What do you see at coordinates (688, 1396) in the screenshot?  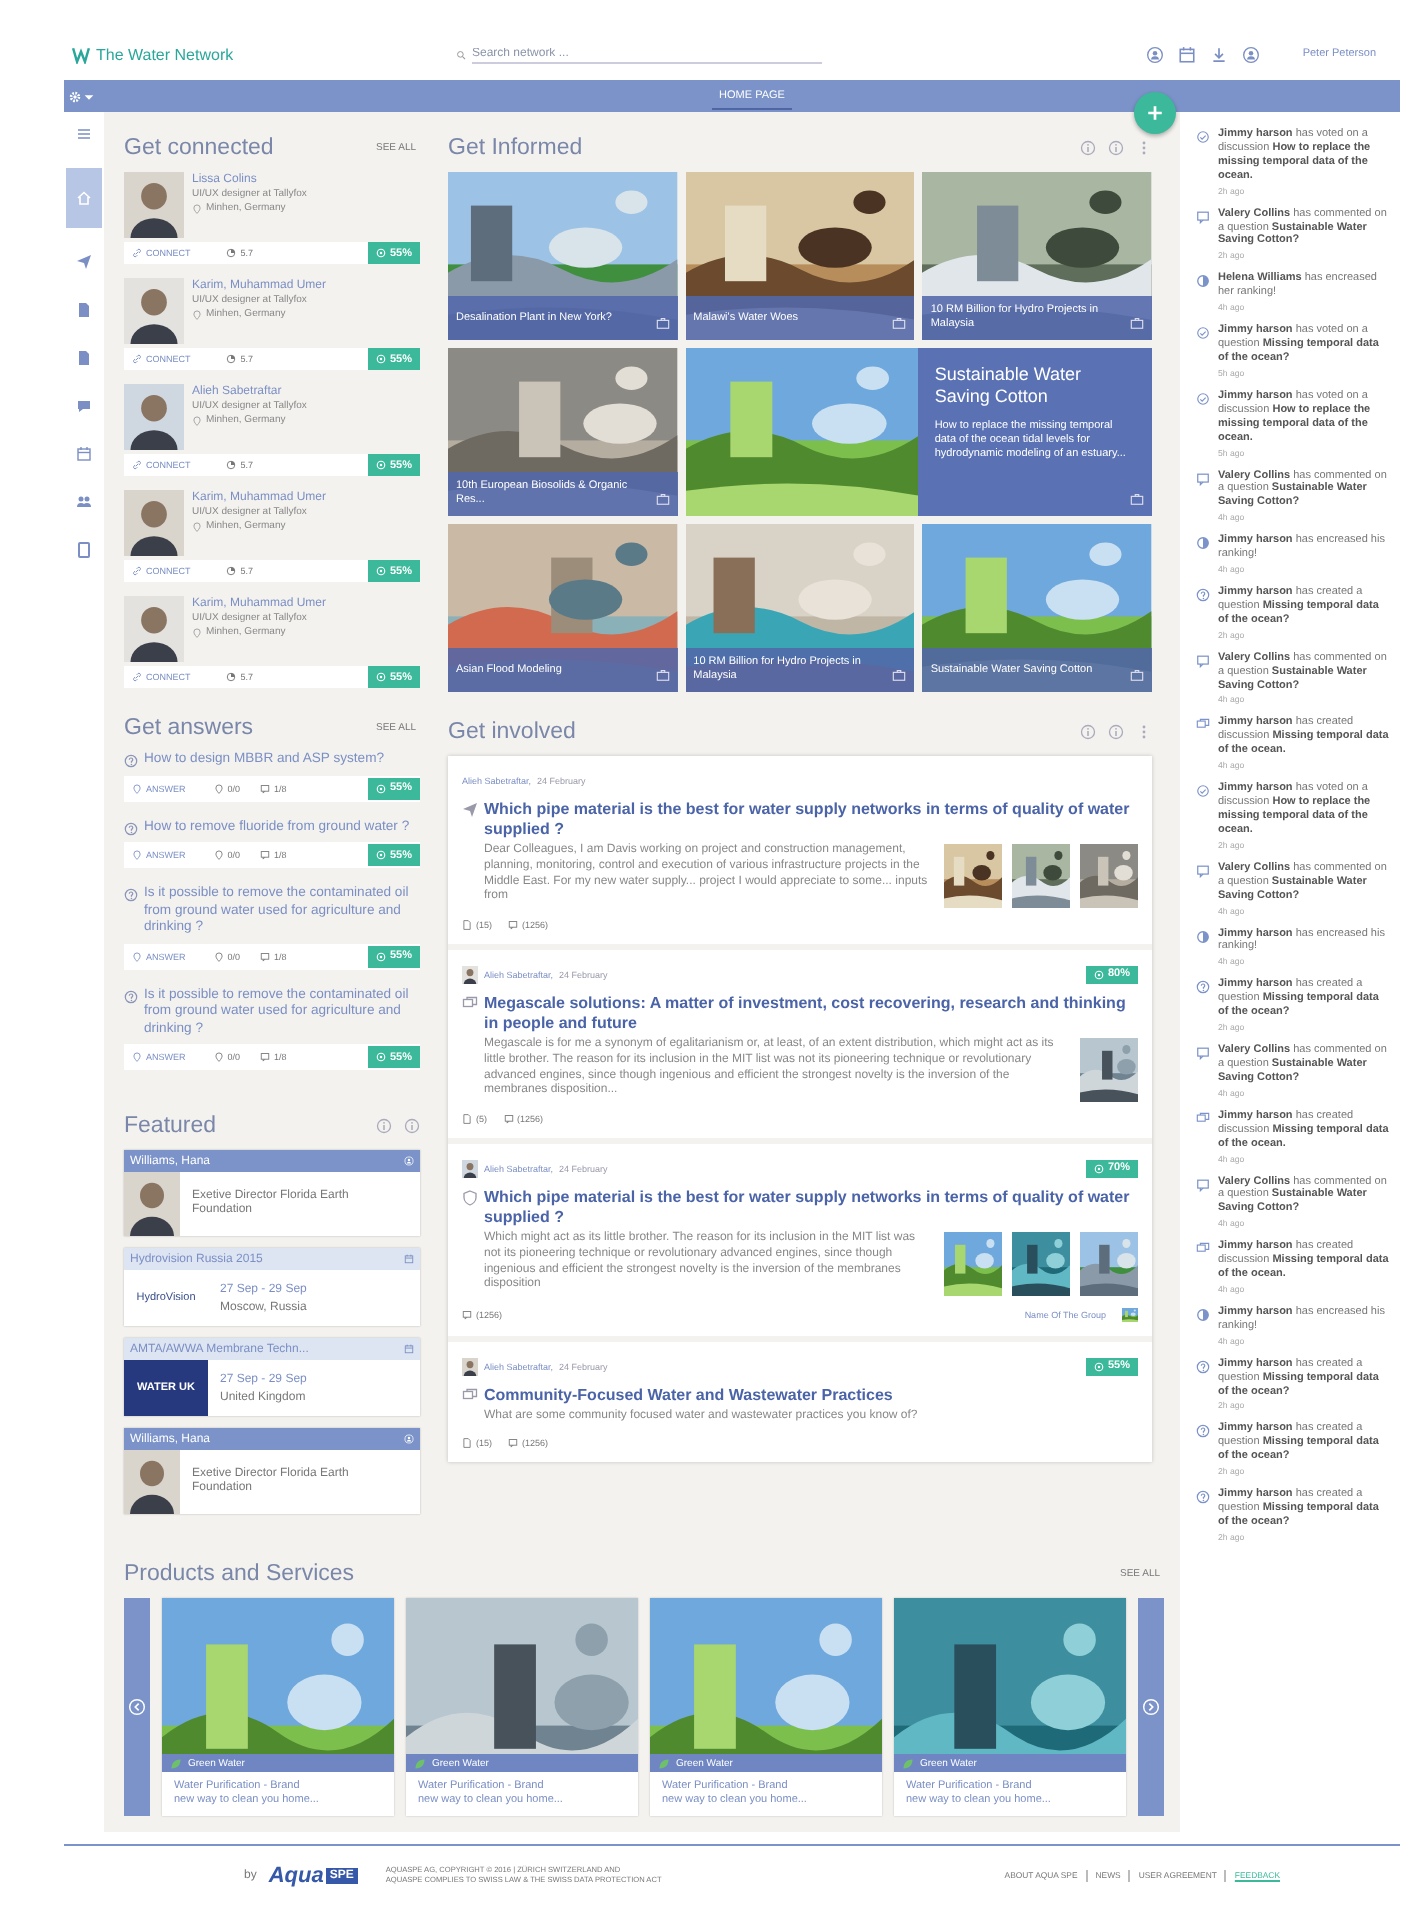 I see `post-title: Community-Focused Water and Wastewater Practices` at bounding box center [688, 1396].